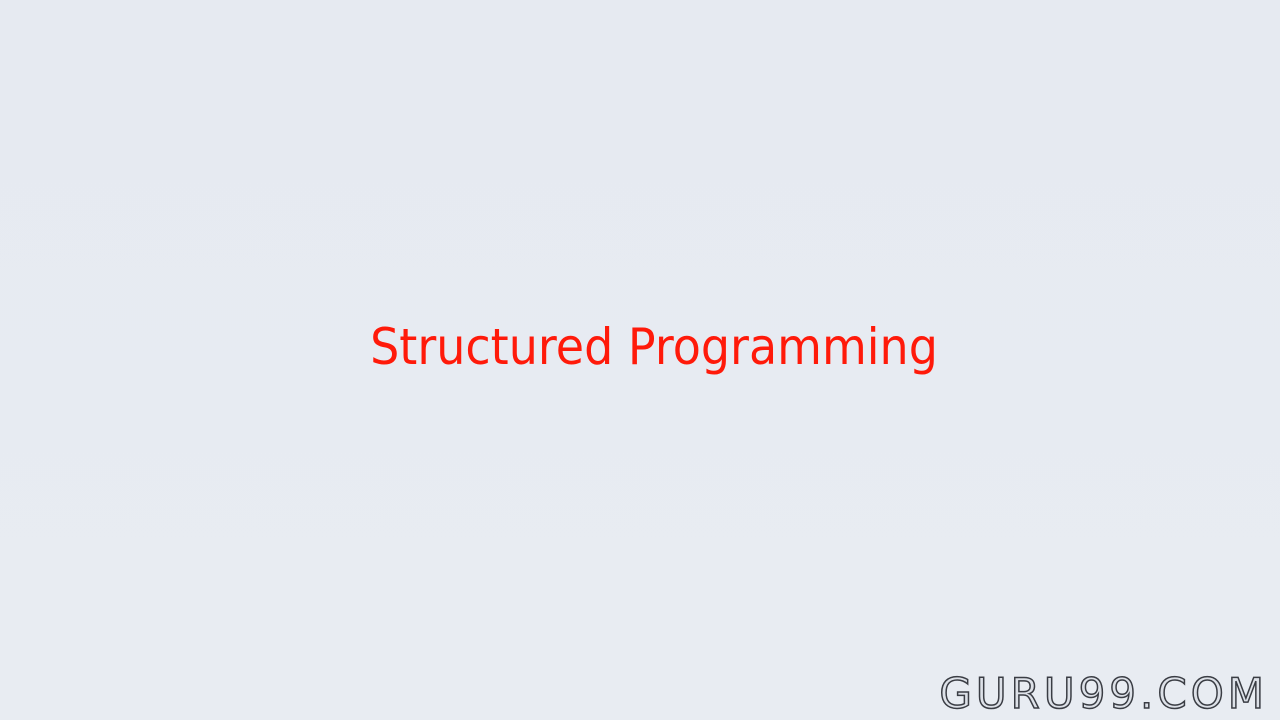 The image size is (1280, 720). I want to click on watermark-logo-text: GURU99.COM, so click(1103, 694).